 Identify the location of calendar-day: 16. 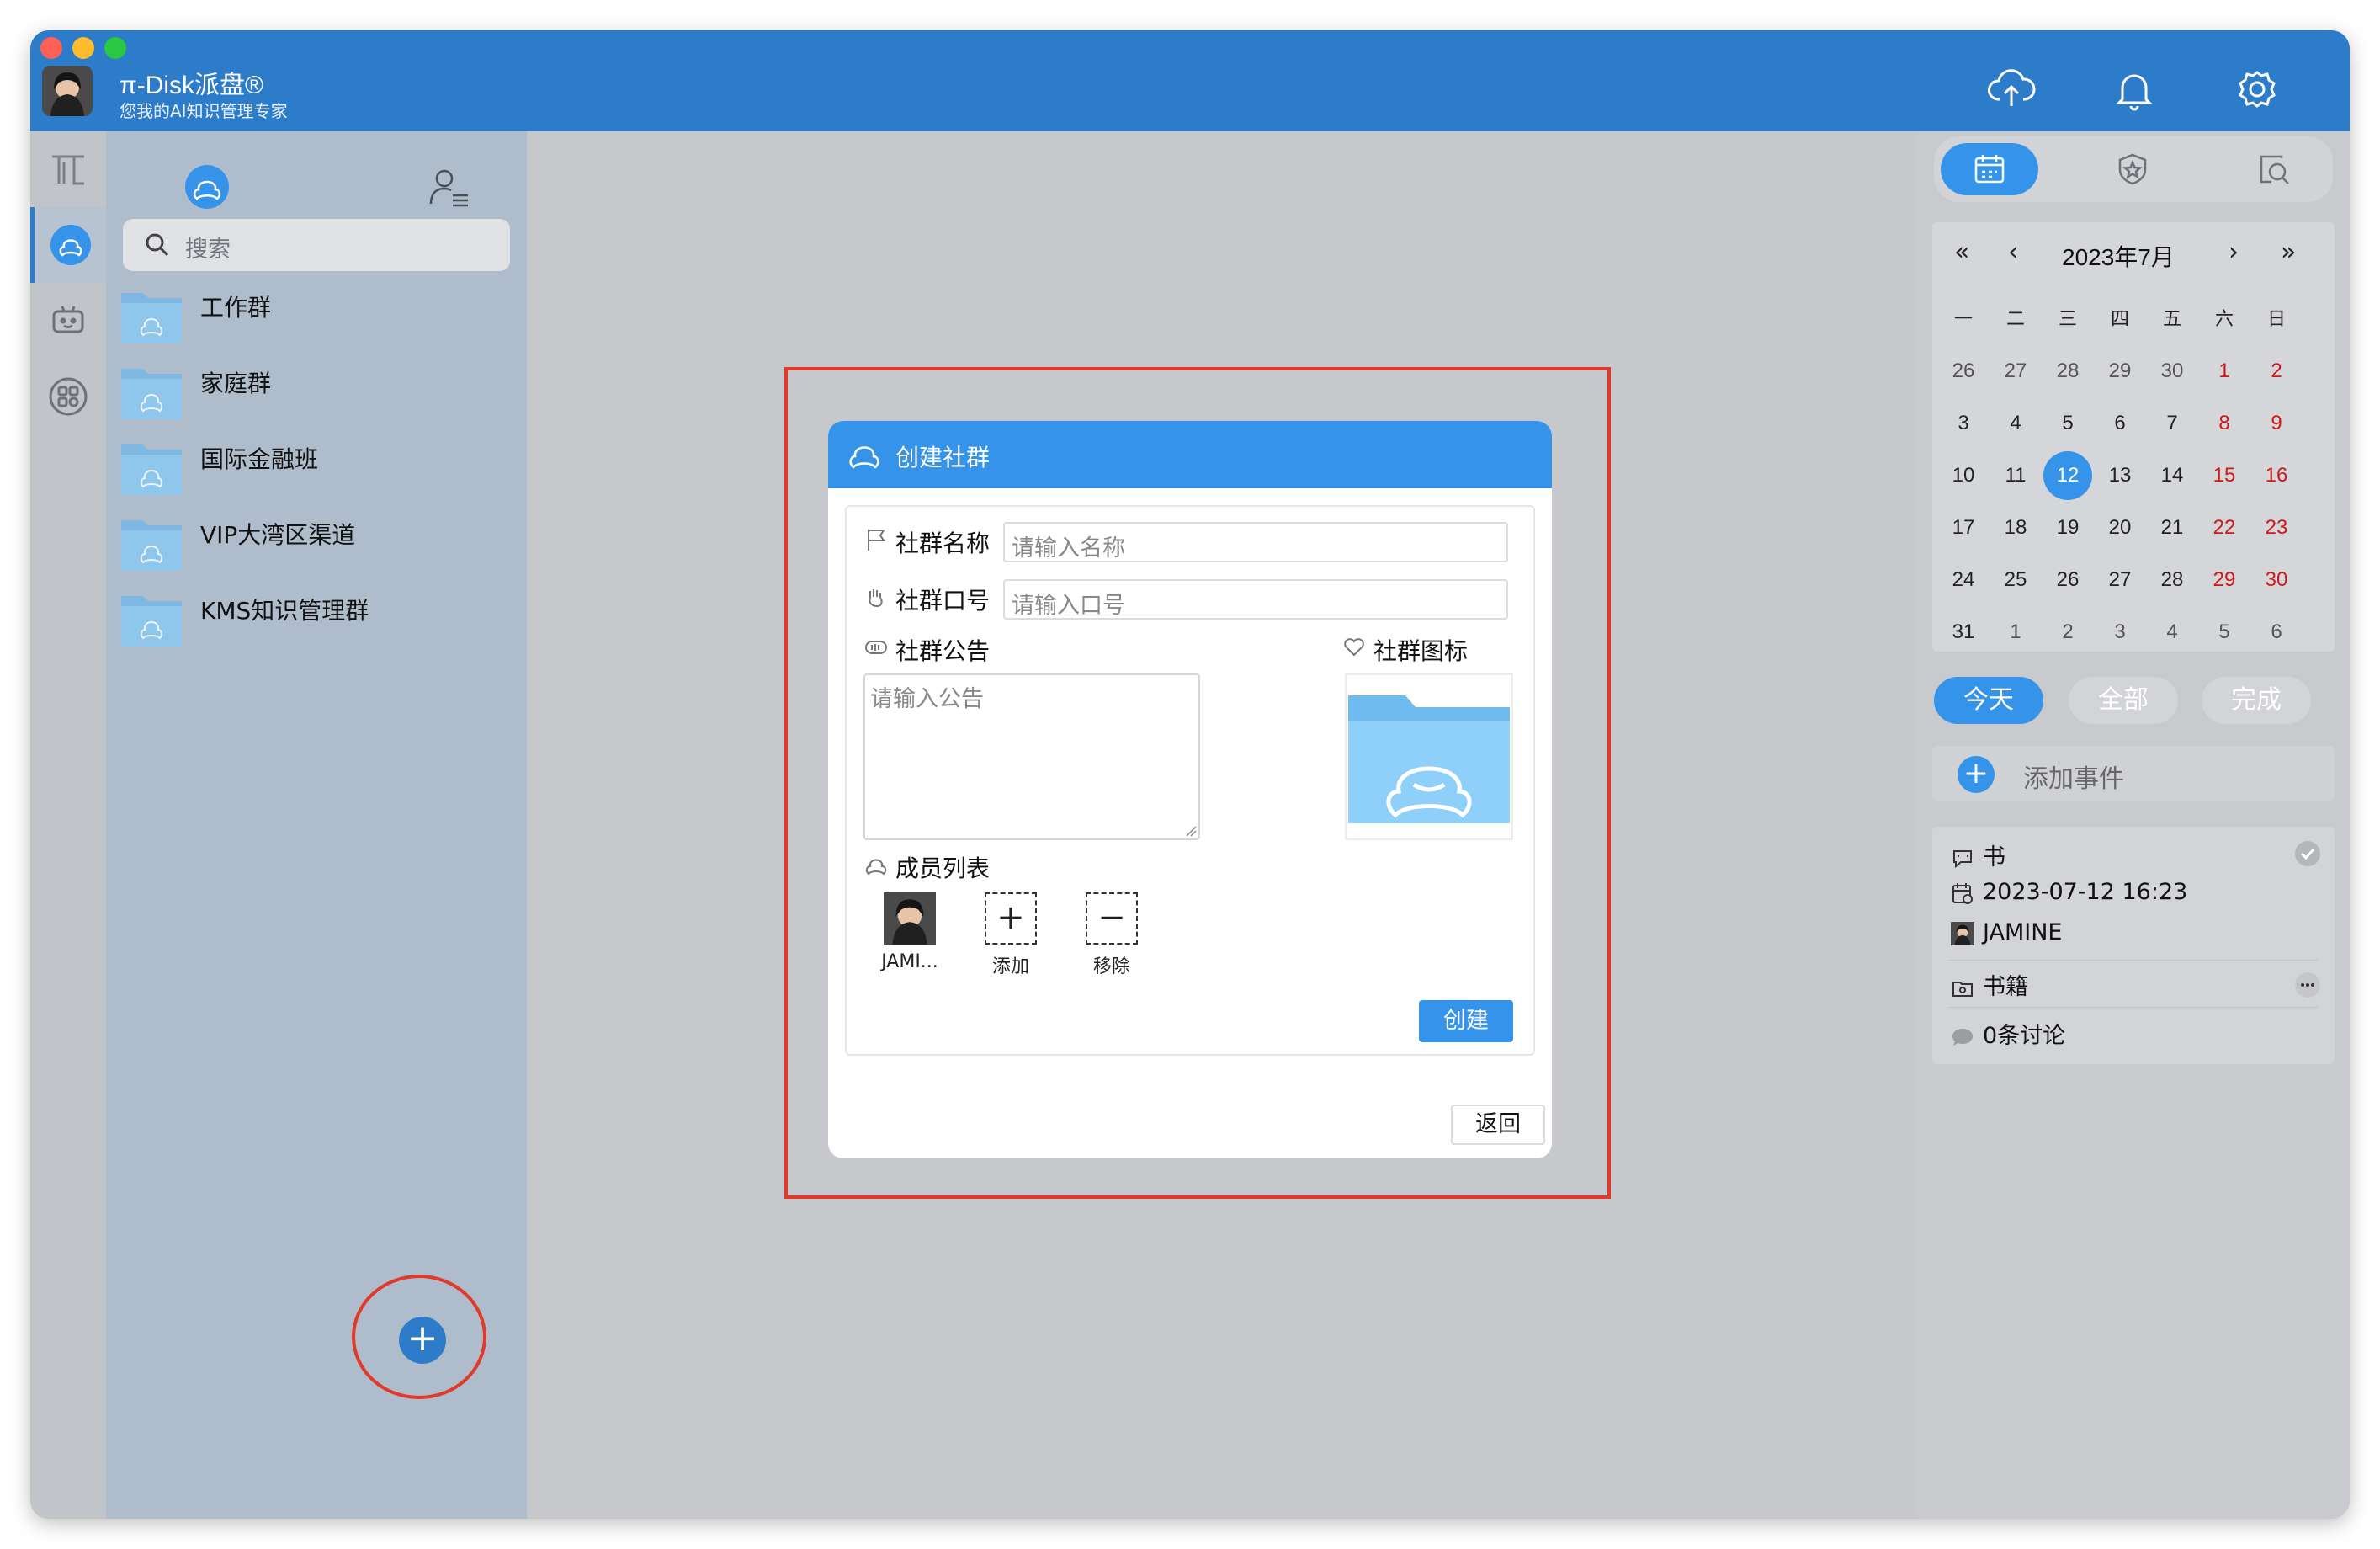
(2276, 476).